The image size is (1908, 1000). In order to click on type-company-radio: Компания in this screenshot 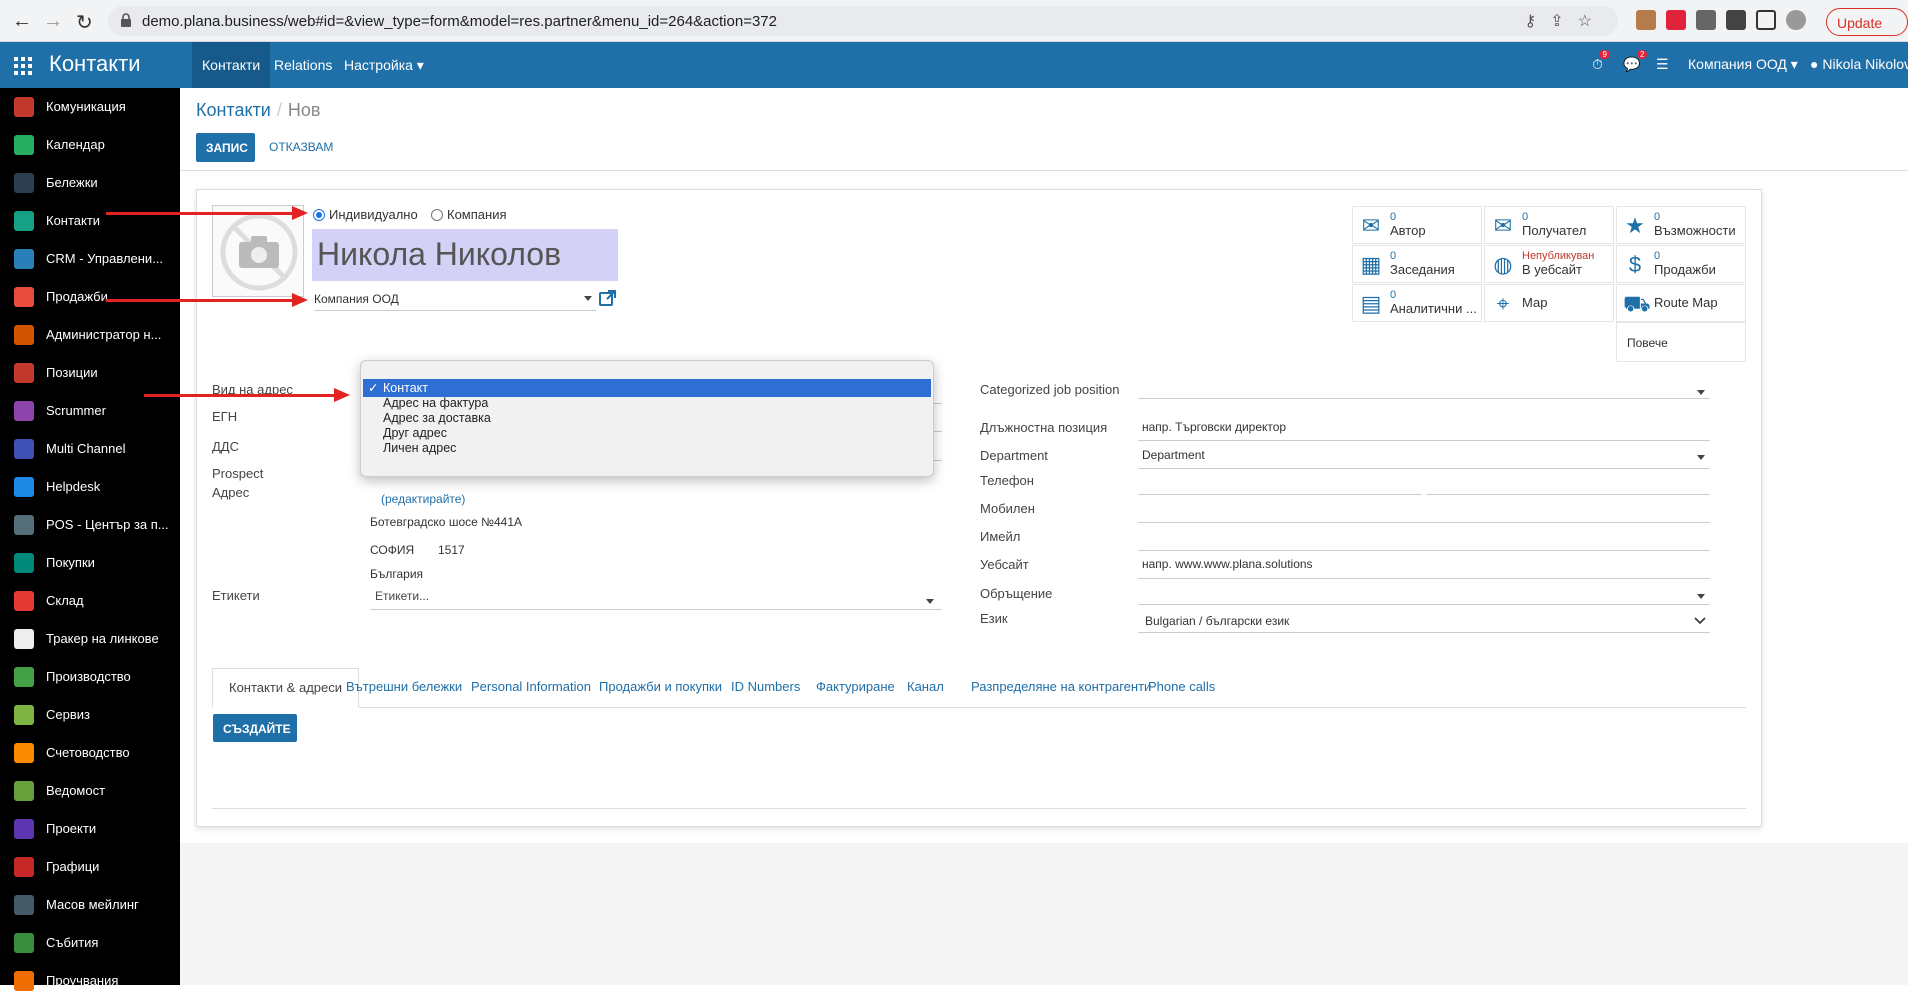, I will do `click(469, 214)`.